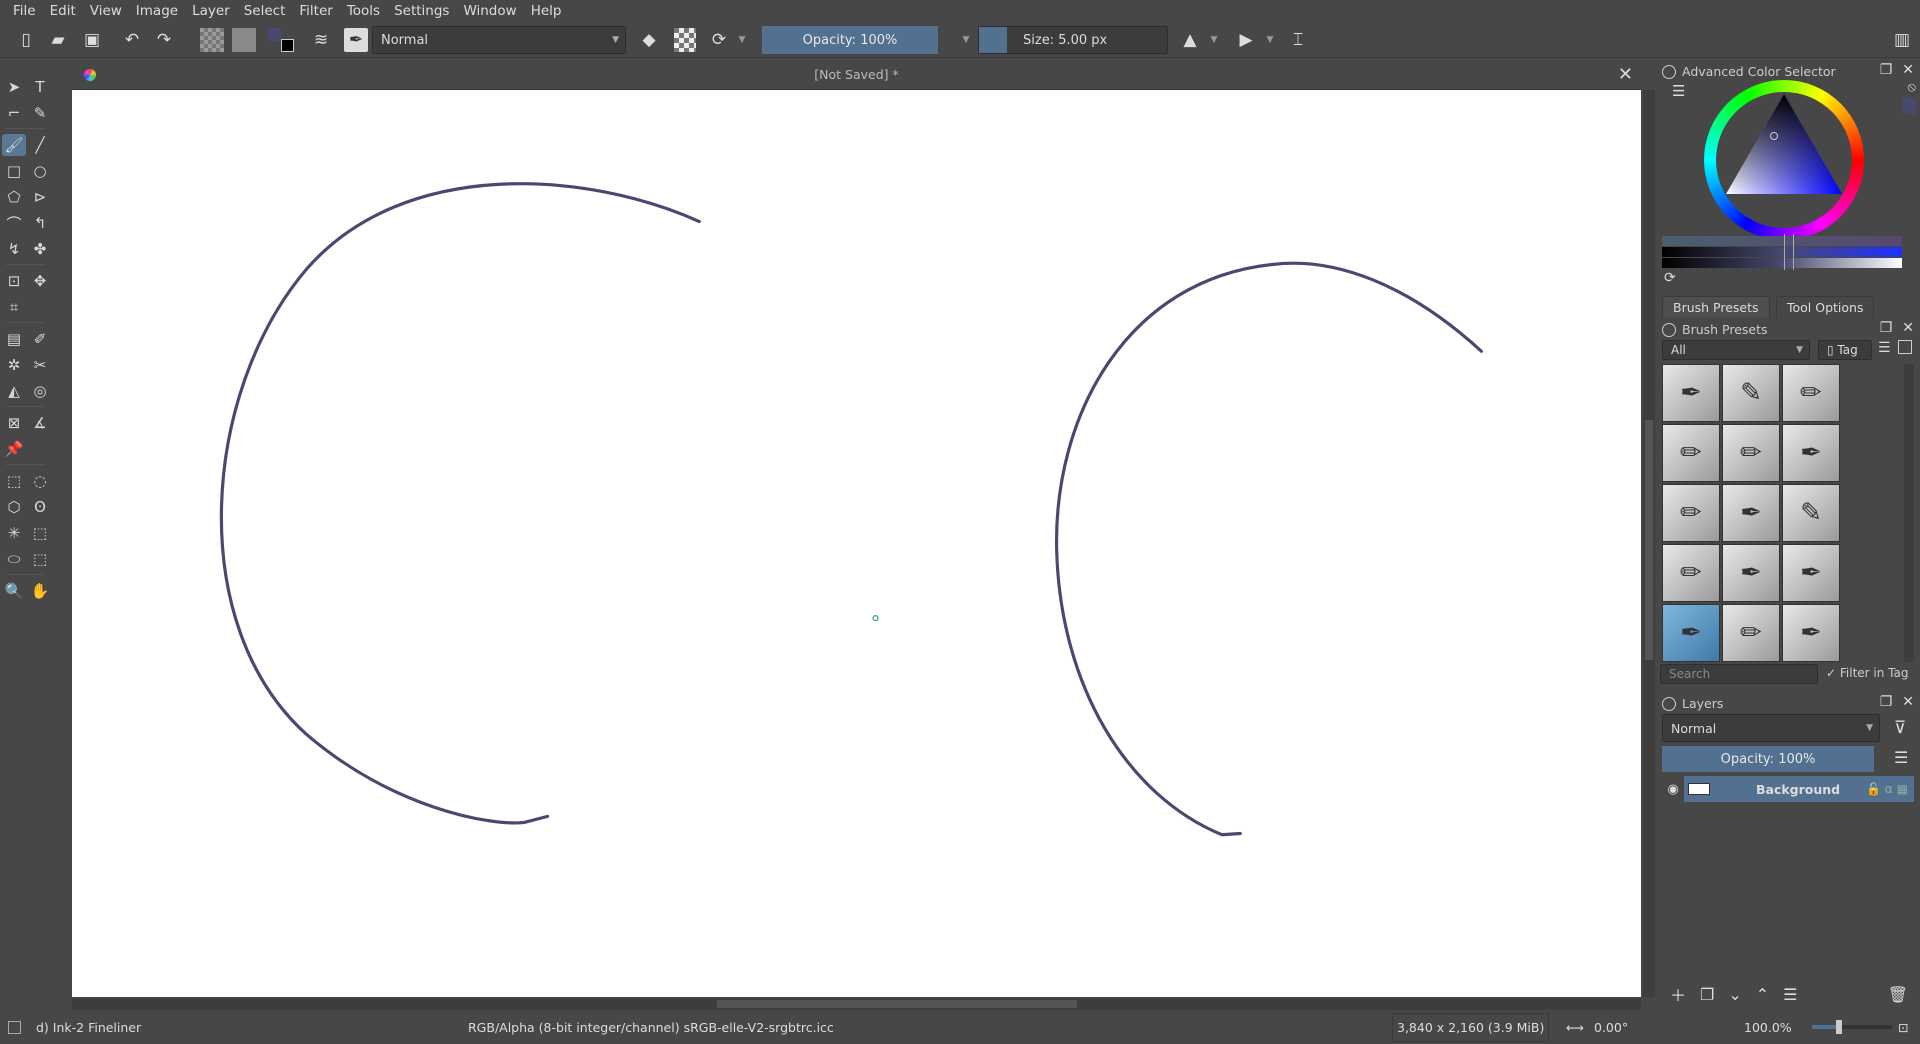 This screenshot has height=1044, width=1920. Describe the element at coordinates (499, 40) in the screenshot. I see `blend-mode-select: Normal ▼` at that location.